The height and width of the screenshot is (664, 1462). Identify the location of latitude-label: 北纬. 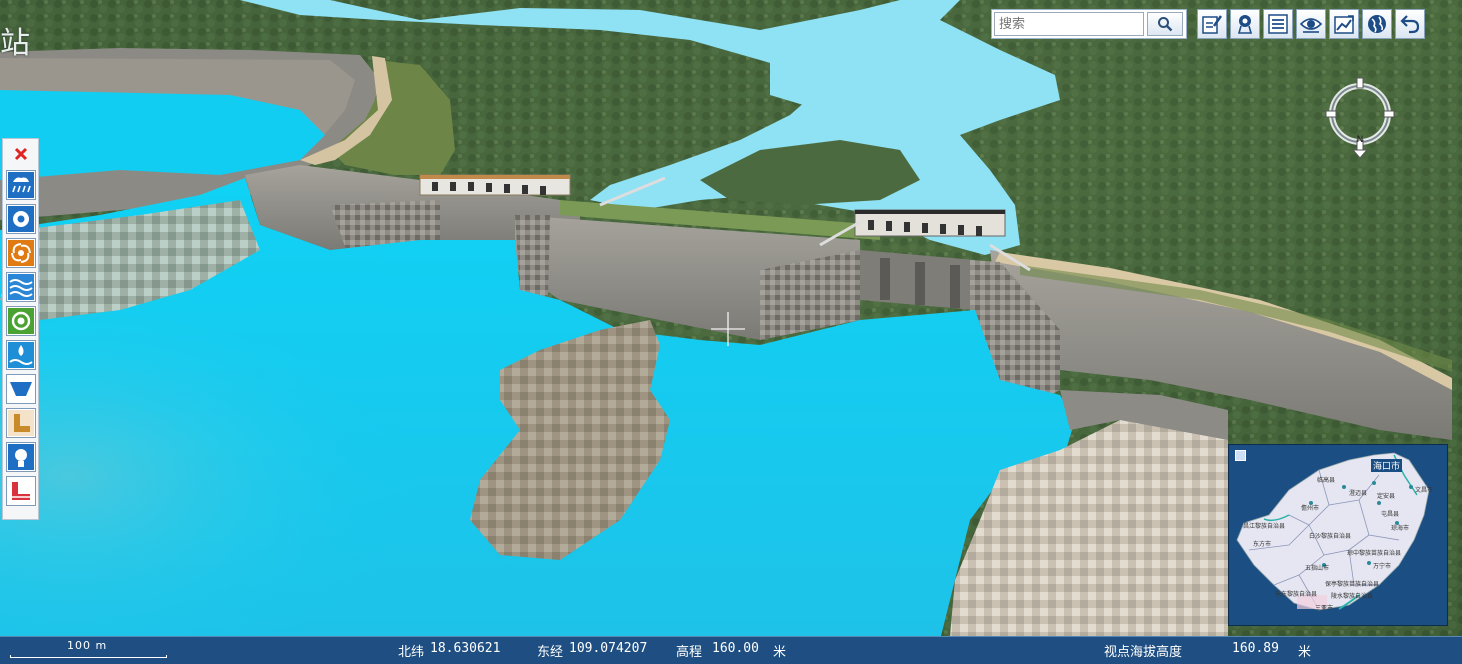
(411, 652).